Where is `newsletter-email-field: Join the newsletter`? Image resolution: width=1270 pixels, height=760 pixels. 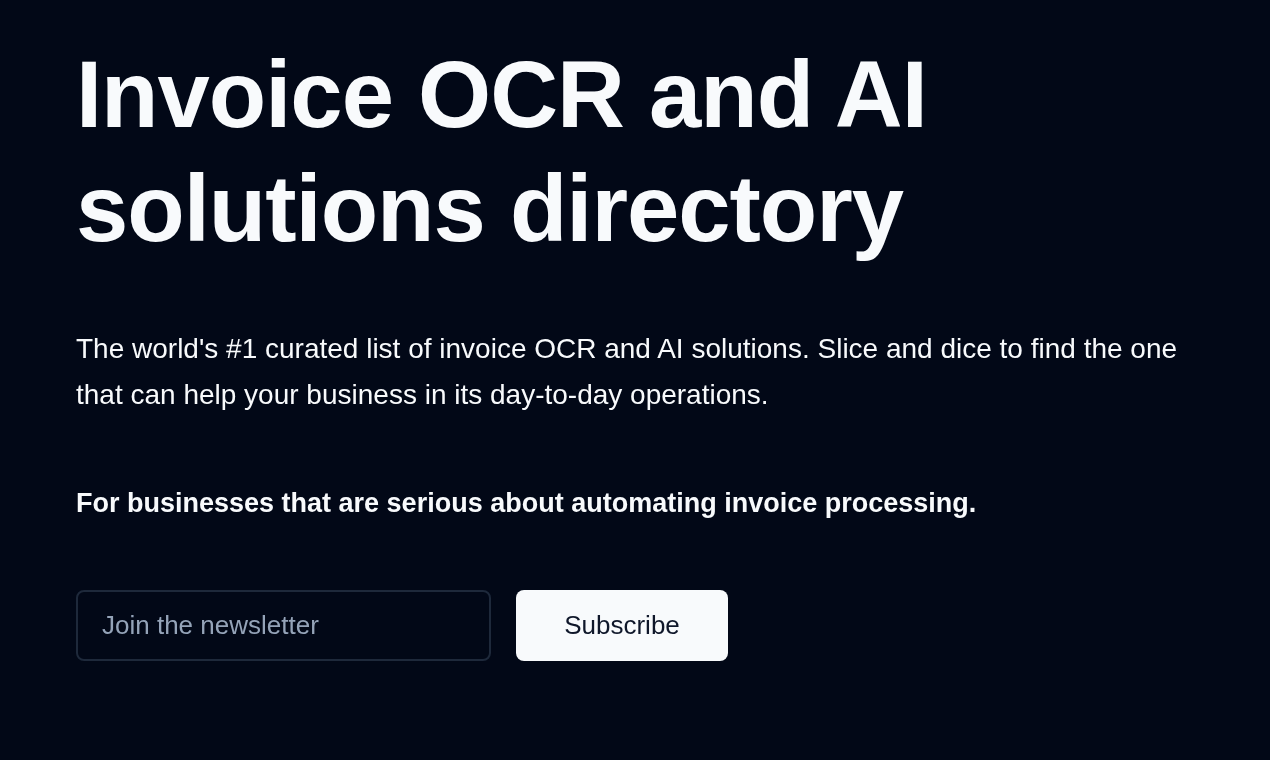 newsletter-email-field: Join the newsletter is located at coordinates (283, 625).